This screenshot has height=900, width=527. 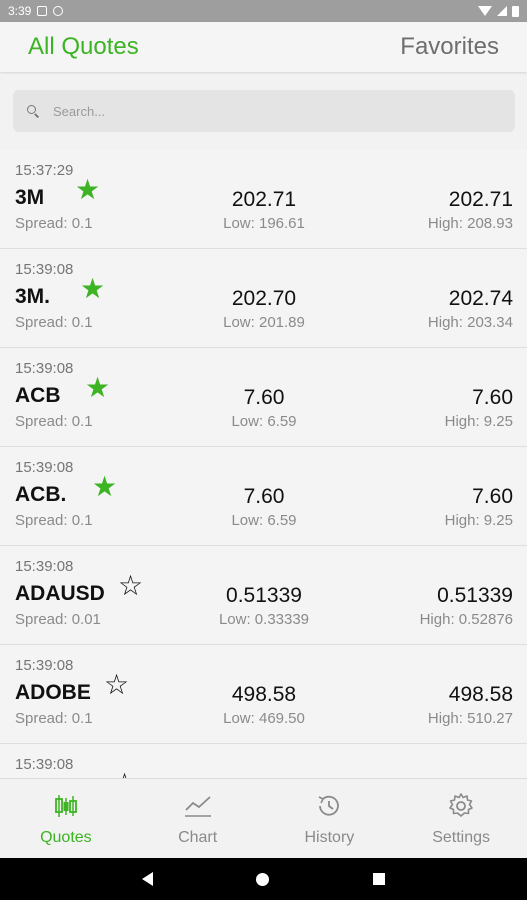 I want to click on top-tabs: All Quotes Favorites, so click(x=263, y=47).